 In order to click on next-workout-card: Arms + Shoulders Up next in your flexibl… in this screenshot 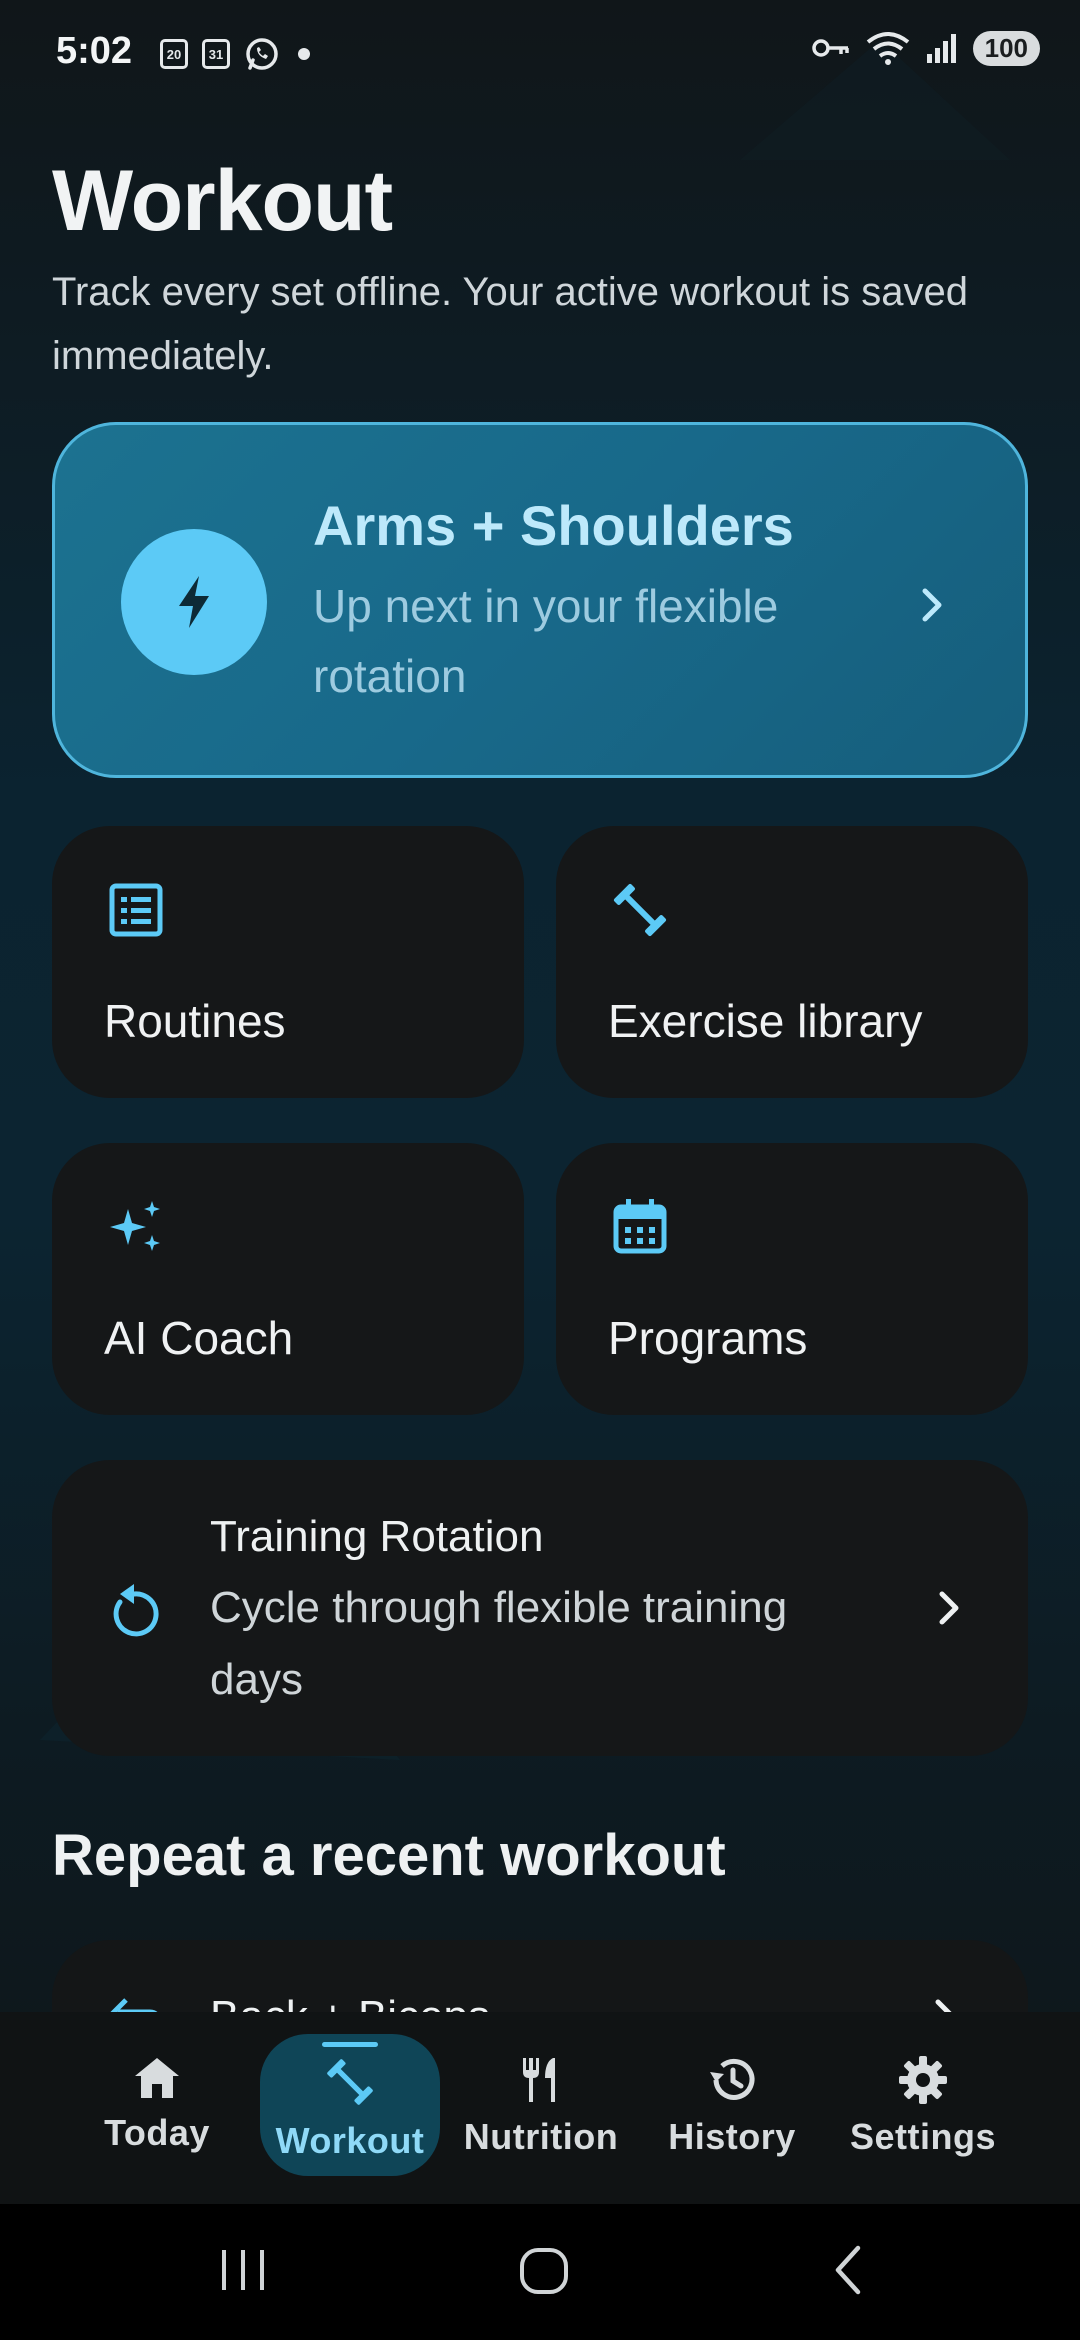, I will do `click(540, 600)`.